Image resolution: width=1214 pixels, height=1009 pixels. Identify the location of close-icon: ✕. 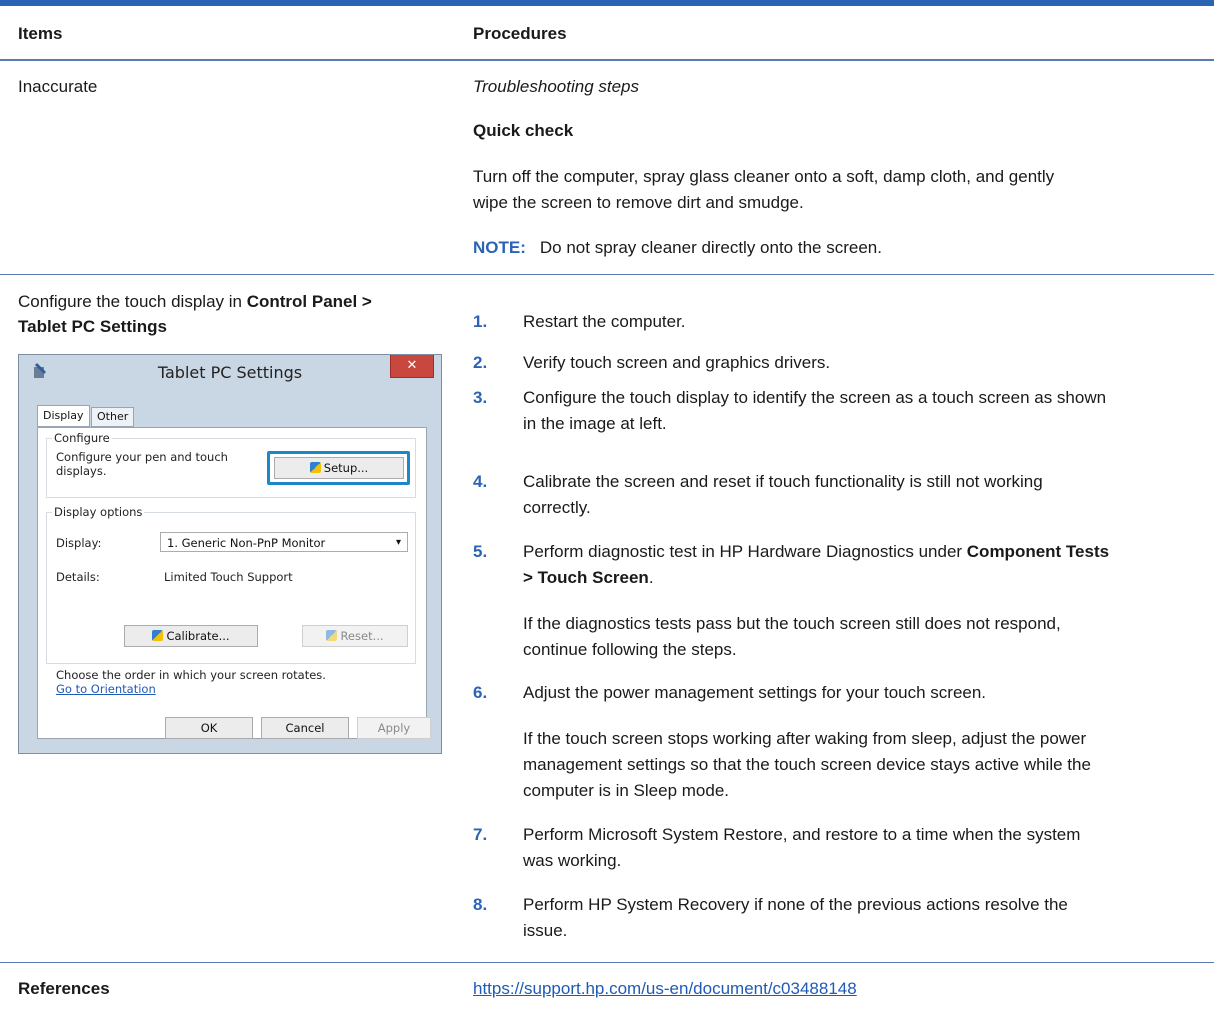
(412, 366).